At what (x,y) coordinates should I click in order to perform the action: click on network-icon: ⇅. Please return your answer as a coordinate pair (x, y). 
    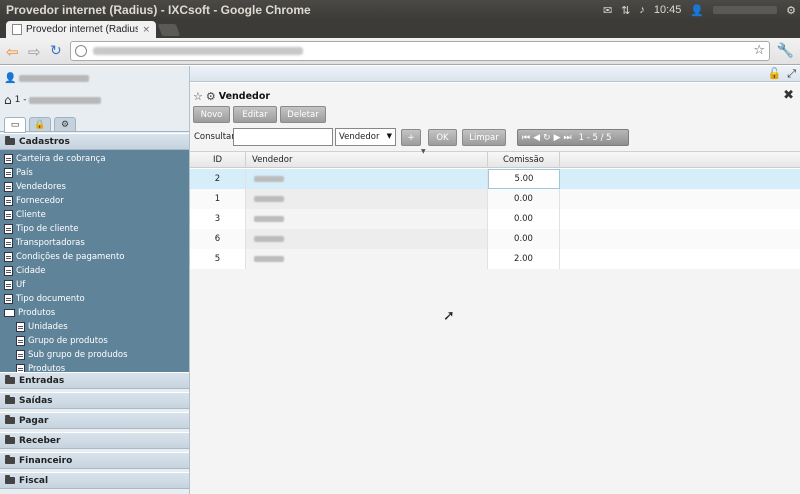
    Looking at the image, I should click on (625, 10).